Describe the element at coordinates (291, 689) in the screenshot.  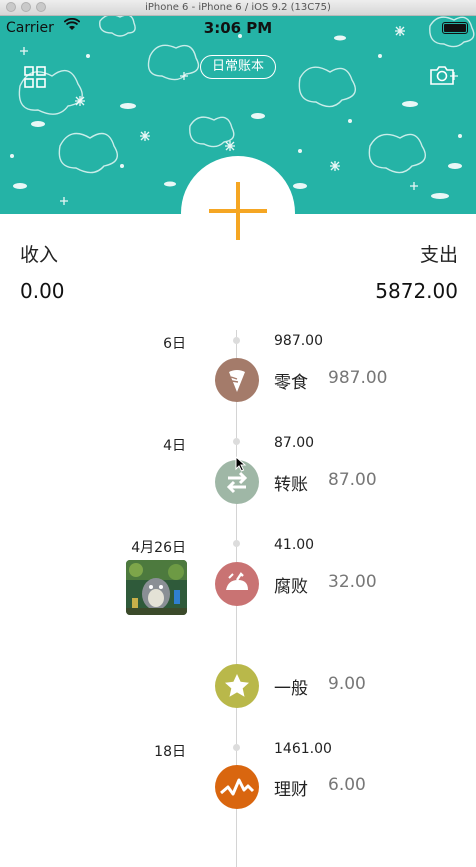
I see `entry-category: 一般` at that location.